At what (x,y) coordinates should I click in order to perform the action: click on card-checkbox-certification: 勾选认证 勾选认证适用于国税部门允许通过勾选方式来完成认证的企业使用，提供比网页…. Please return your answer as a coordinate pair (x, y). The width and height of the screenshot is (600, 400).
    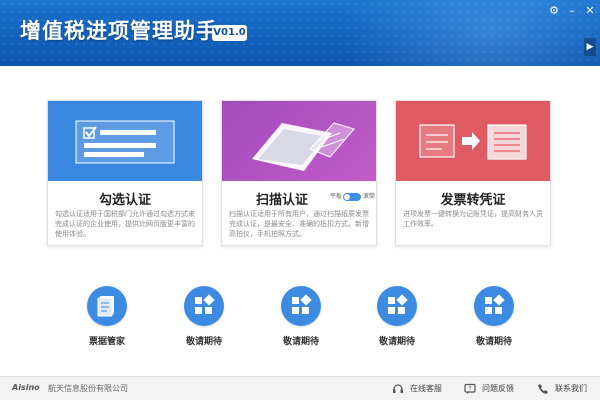
    Looking at the image, I should click on (125, 173).